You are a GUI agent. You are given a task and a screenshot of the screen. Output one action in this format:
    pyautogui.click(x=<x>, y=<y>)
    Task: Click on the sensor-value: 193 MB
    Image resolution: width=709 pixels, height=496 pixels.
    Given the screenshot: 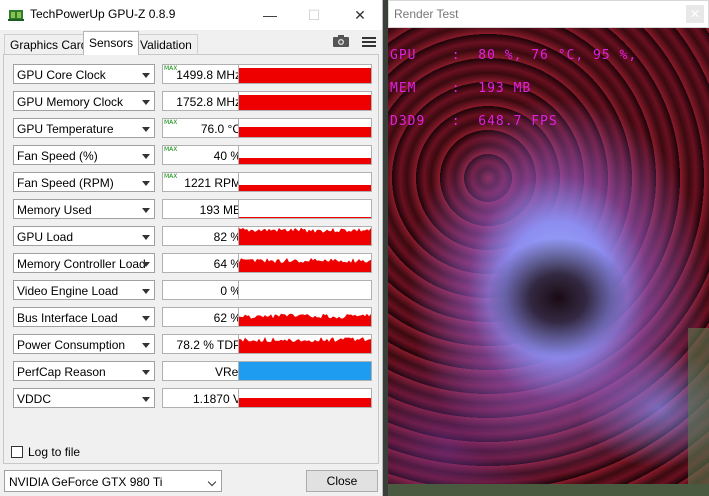 What is the action you would take?
    pyautogui.click(x=220, y=210)
    